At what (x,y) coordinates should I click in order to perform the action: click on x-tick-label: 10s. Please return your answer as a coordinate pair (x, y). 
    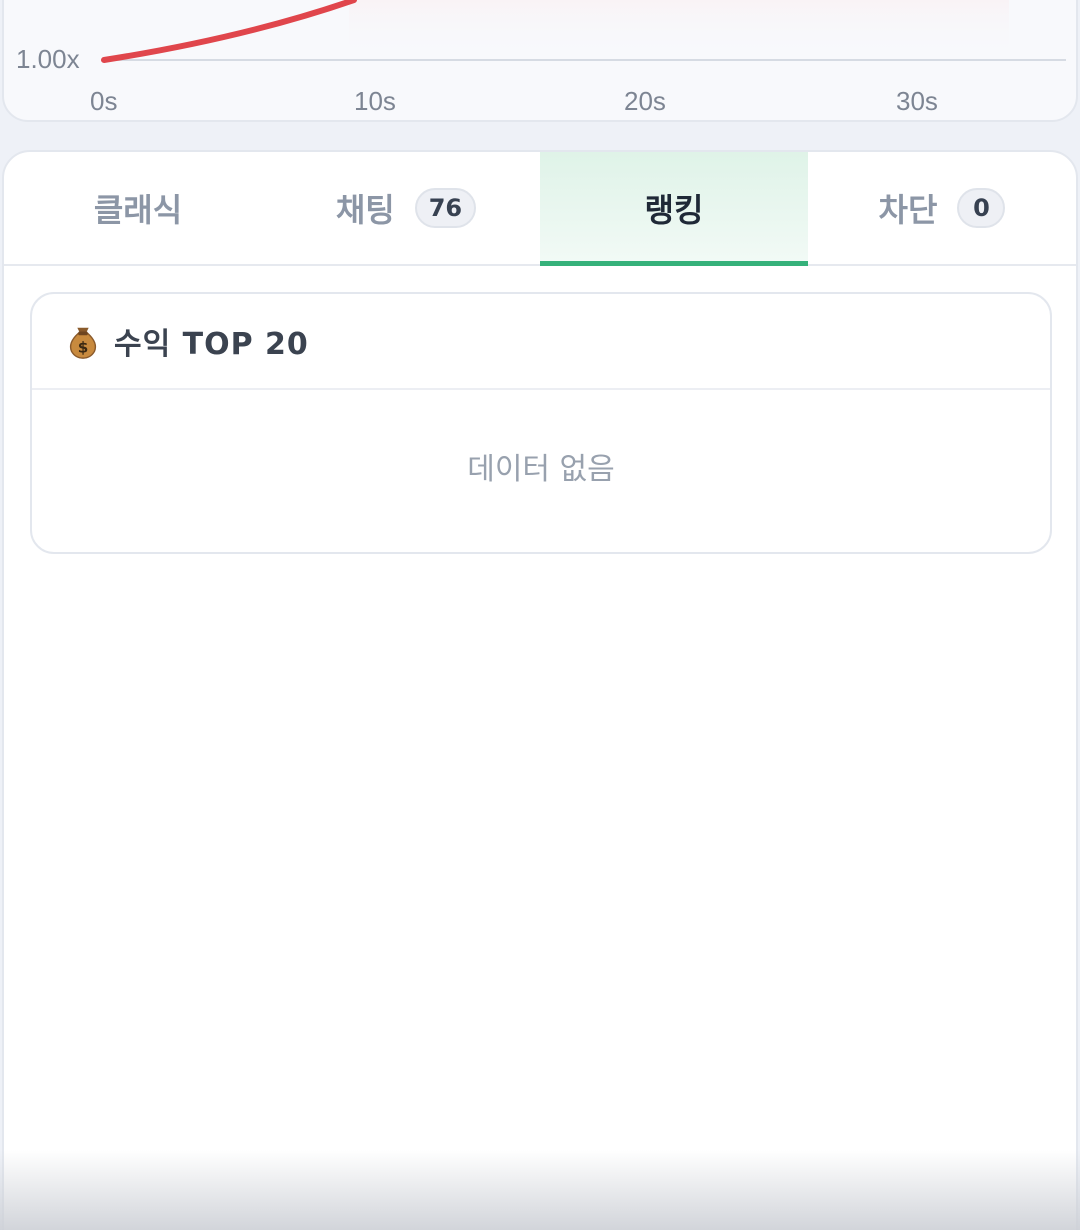
    Looking at the image, I should click on (375, 101).